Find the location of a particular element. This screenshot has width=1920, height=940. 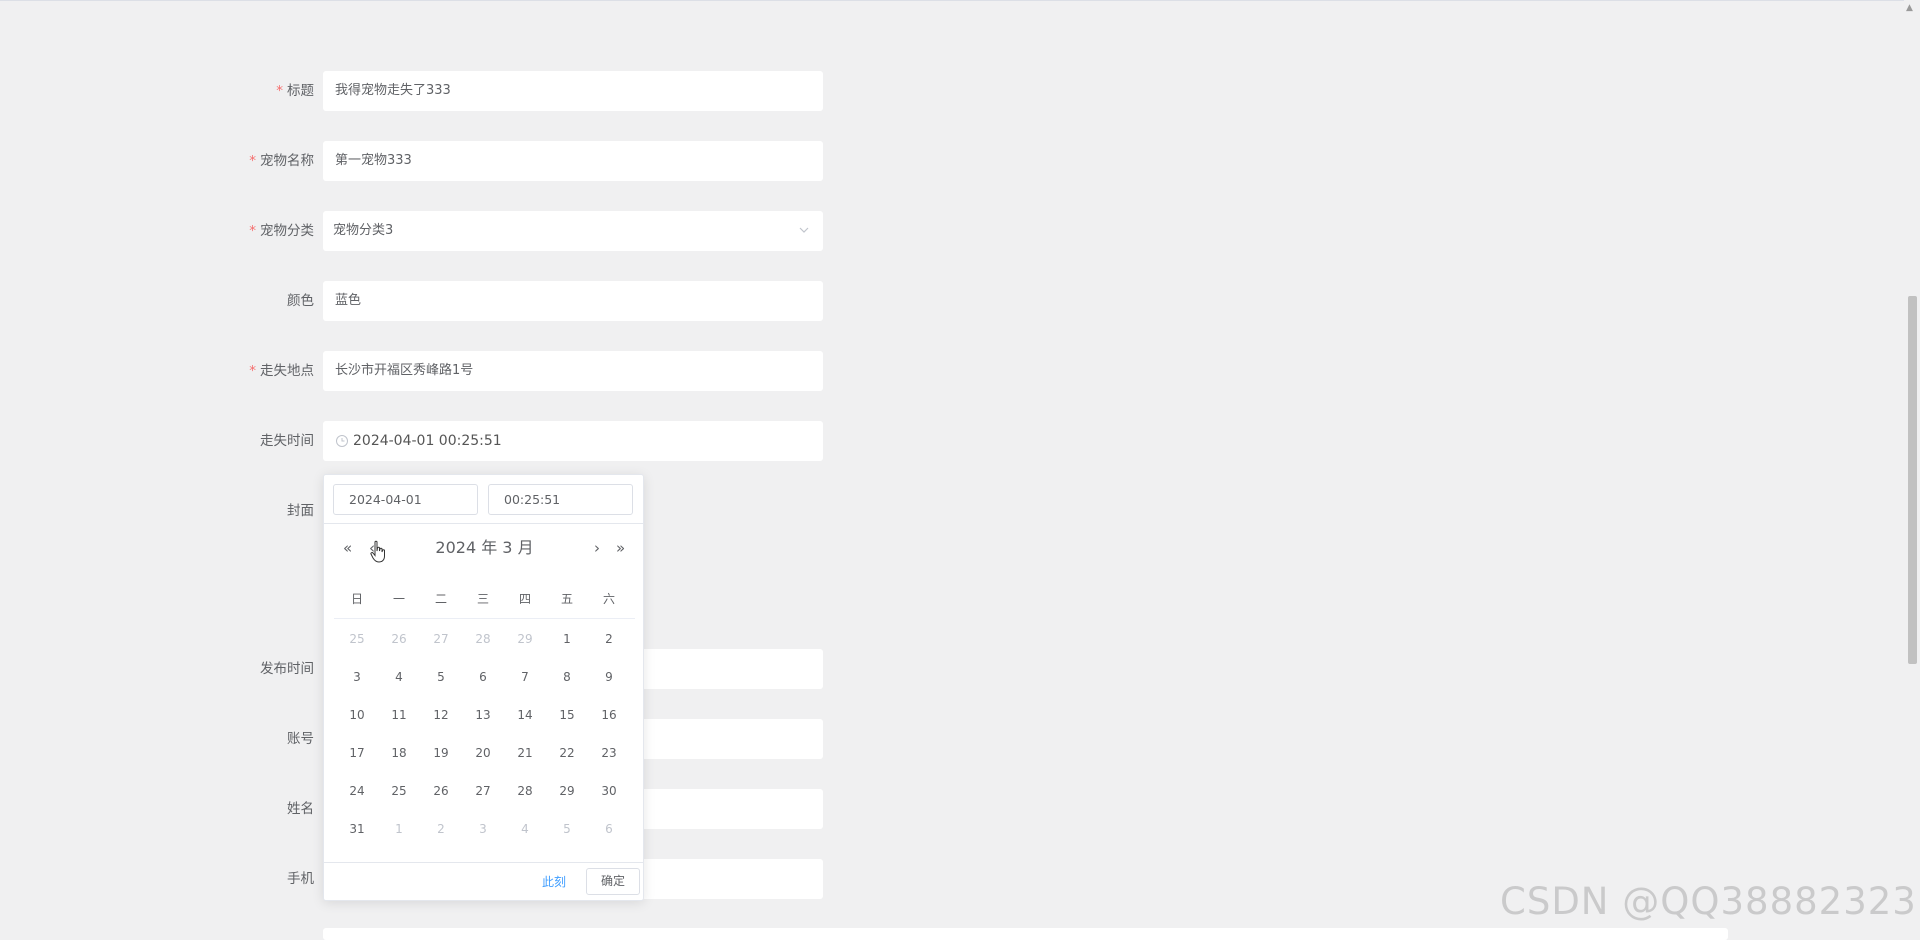

calendar-day: 13 is located at coordinates (483, 715).